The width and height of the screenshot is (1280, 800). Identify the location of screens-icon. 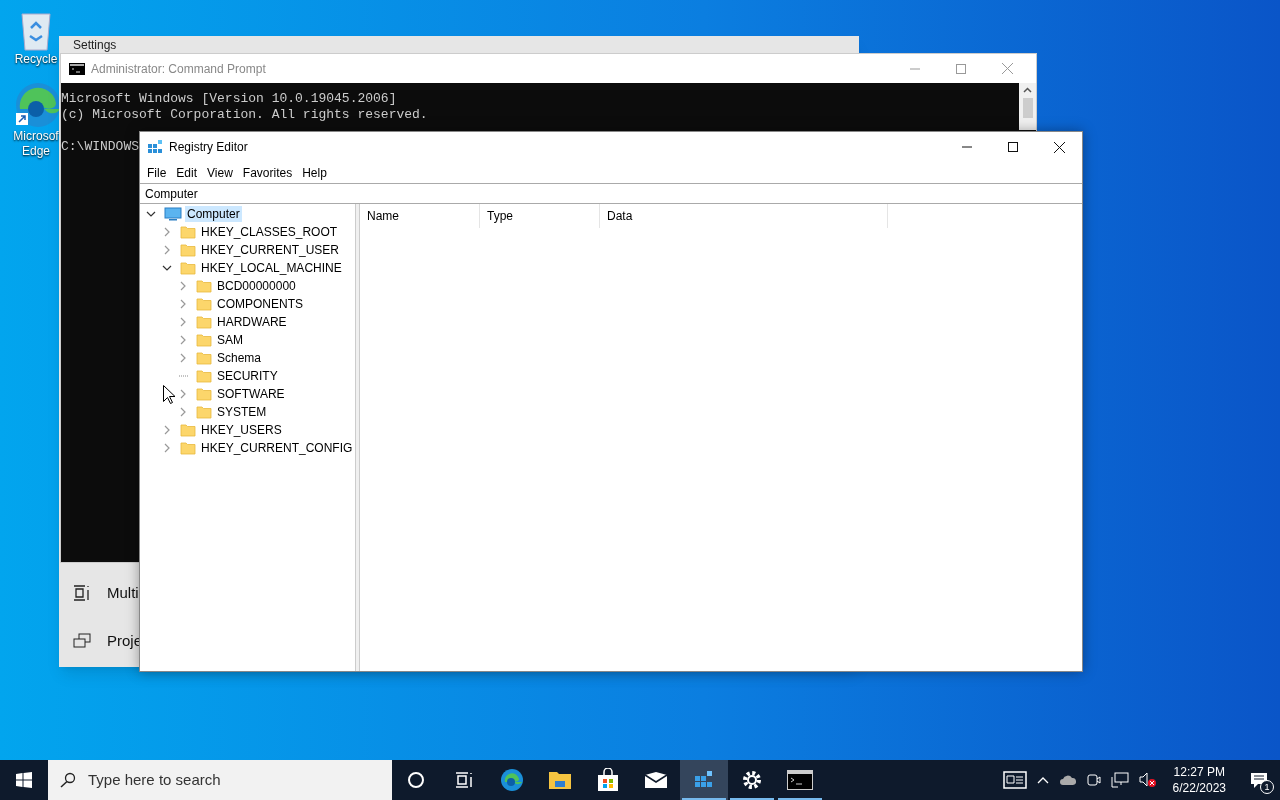
(82, 641).